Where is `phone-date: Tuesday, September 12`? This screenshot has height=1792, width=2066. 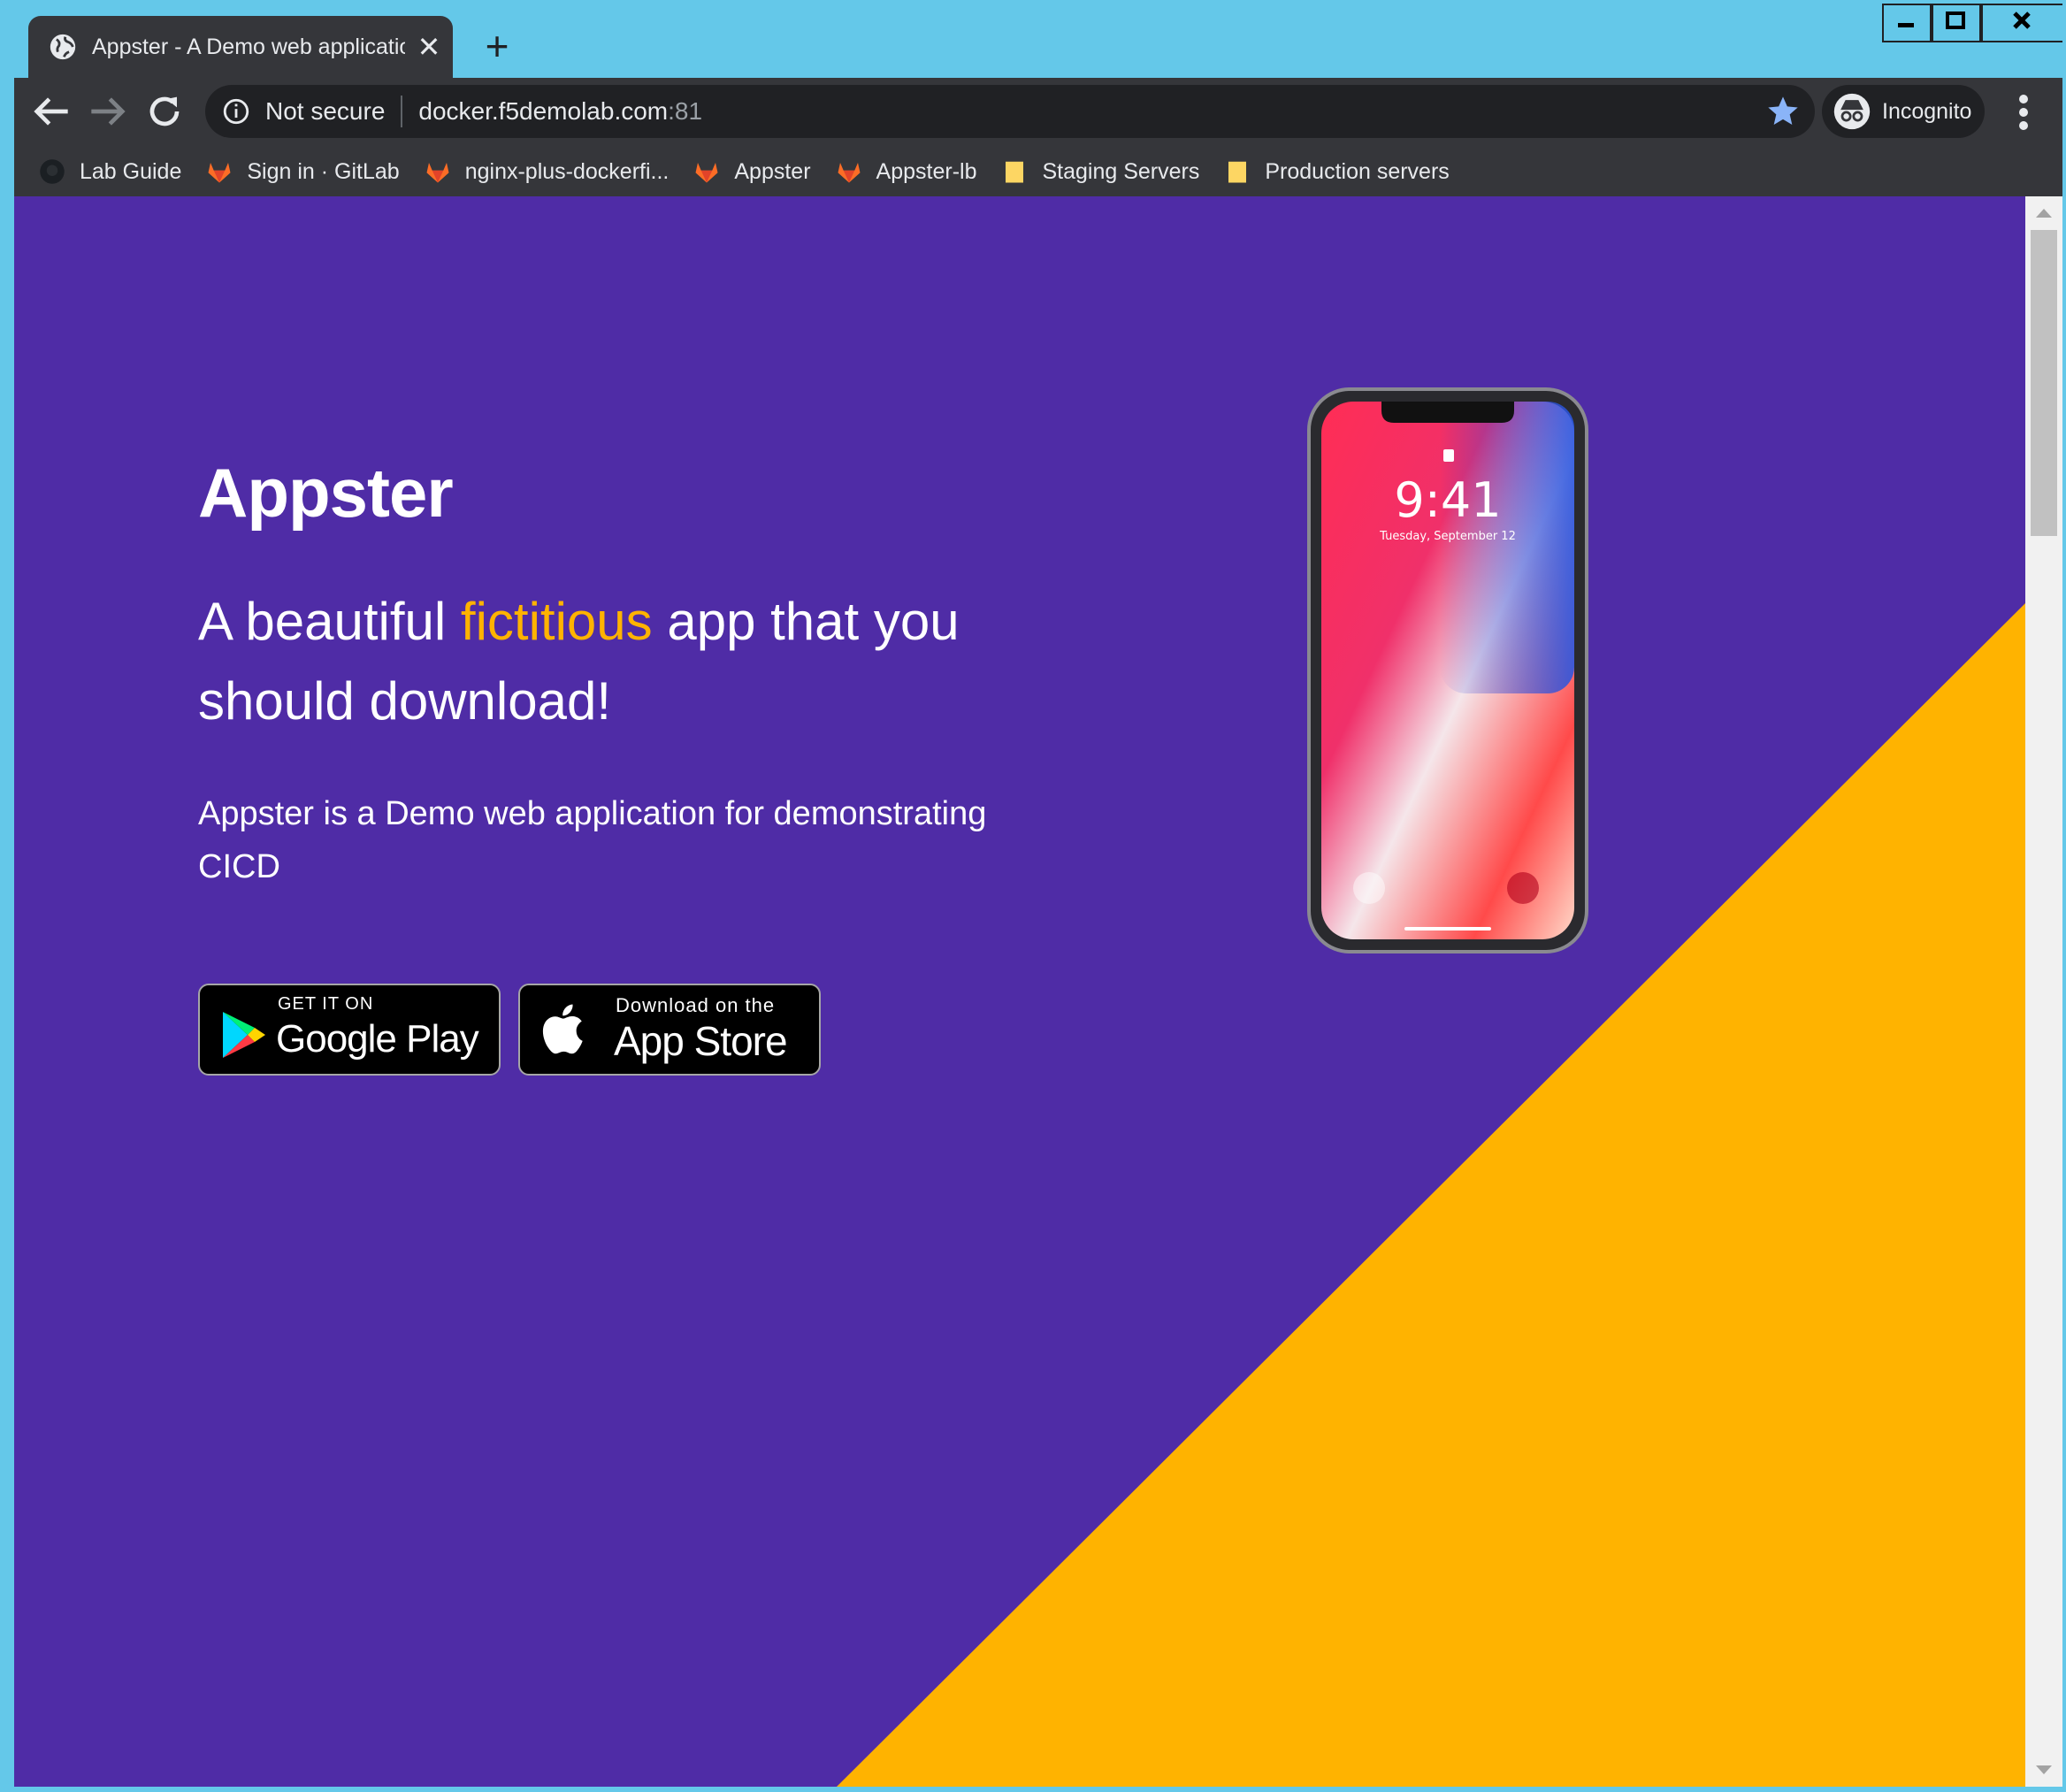
phone-date: Tuesday, September 12 is located at coordinates (1447, 536).